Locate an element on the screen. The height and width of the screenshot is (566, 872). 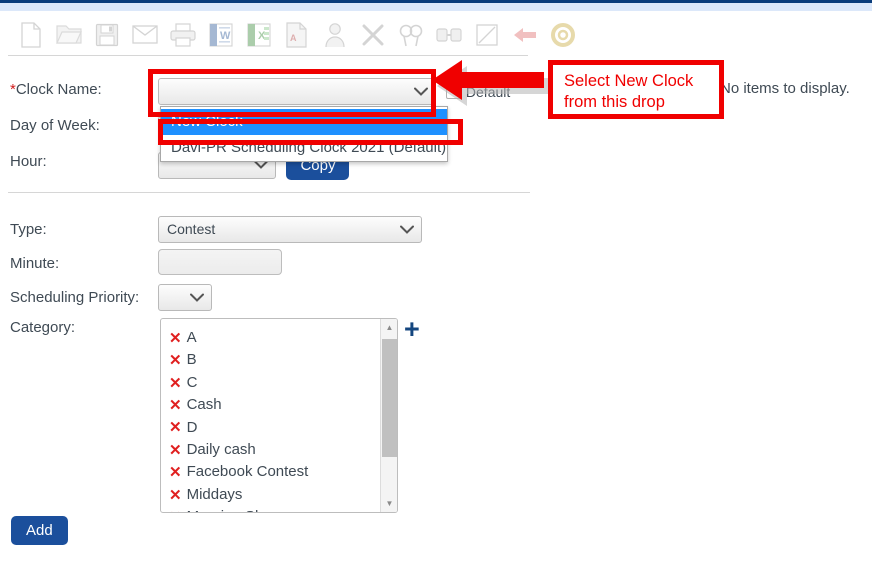
minute-input is located at coordinates (220, 262).